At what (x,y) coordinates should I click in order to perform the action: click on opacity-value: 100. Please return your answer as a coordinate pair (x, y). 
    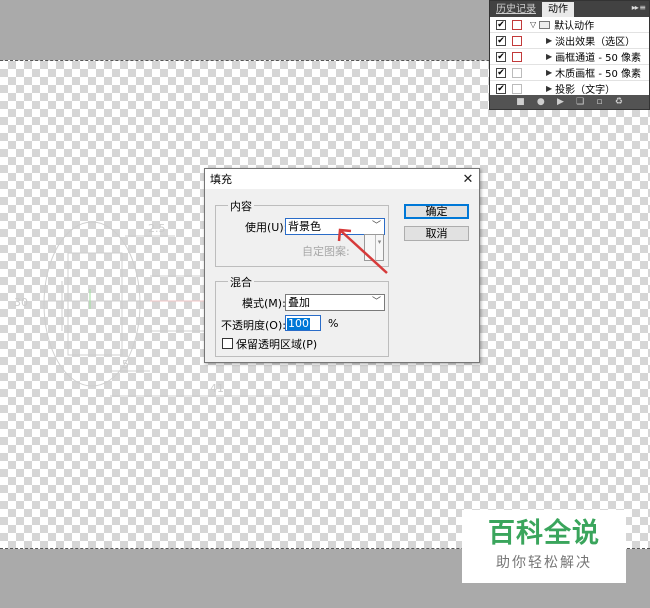
    Looking at the image, I should click on (298, 323).